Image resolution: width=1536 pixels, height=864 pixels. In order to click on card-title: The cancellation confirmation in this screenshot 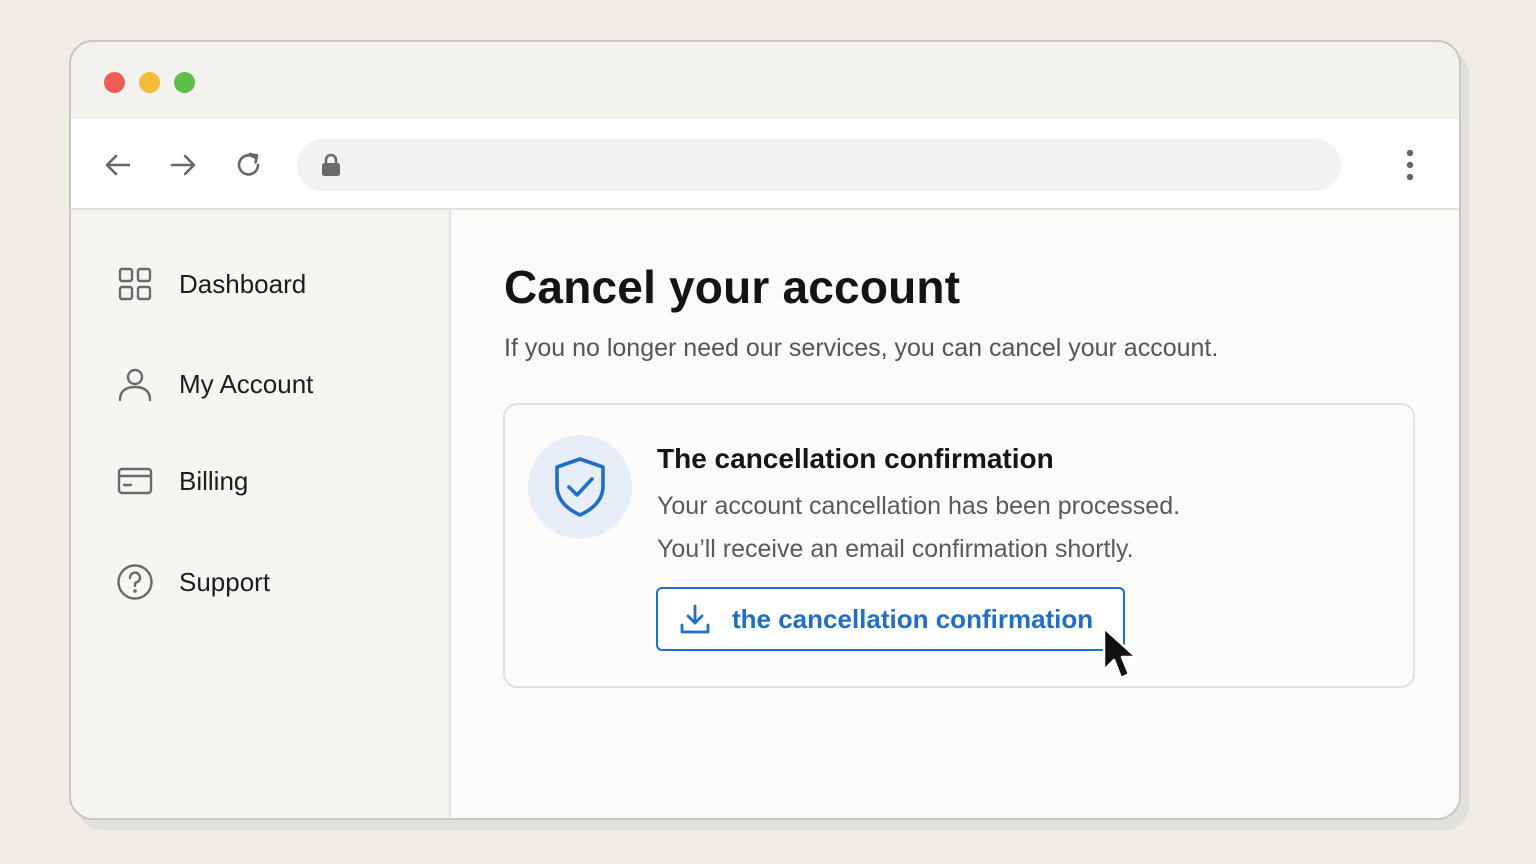, I will do `click(855, 458)`.